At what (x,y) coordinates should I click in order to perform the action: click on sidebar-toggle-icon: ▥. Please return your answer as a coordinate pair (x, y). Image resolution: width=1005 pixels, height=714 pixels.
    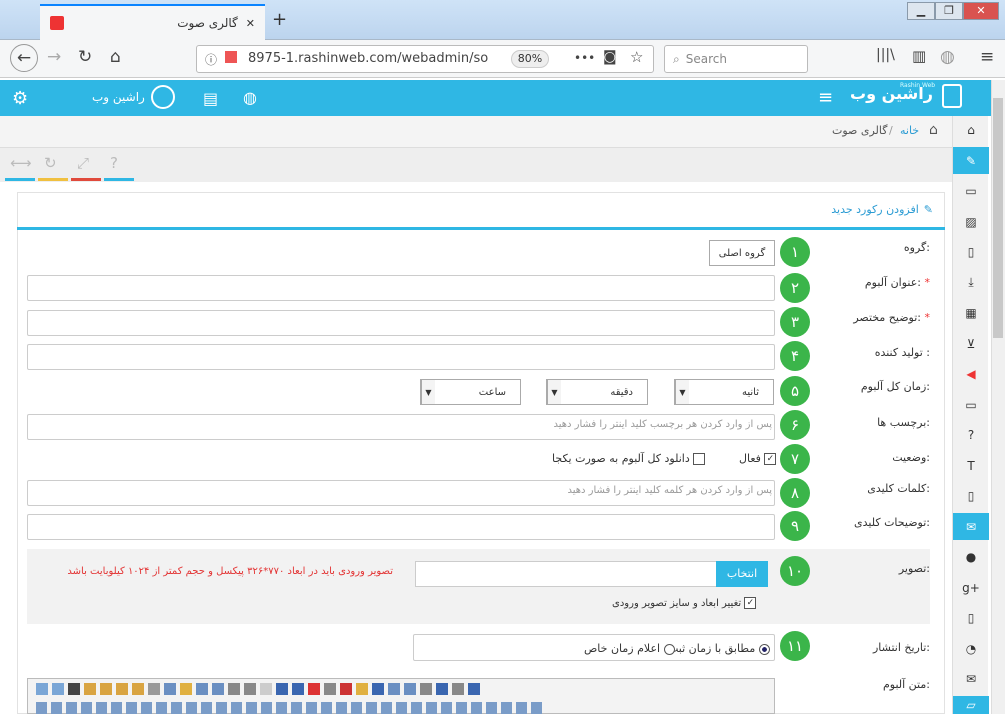
    Looking at the image, I should click on (919, 56).